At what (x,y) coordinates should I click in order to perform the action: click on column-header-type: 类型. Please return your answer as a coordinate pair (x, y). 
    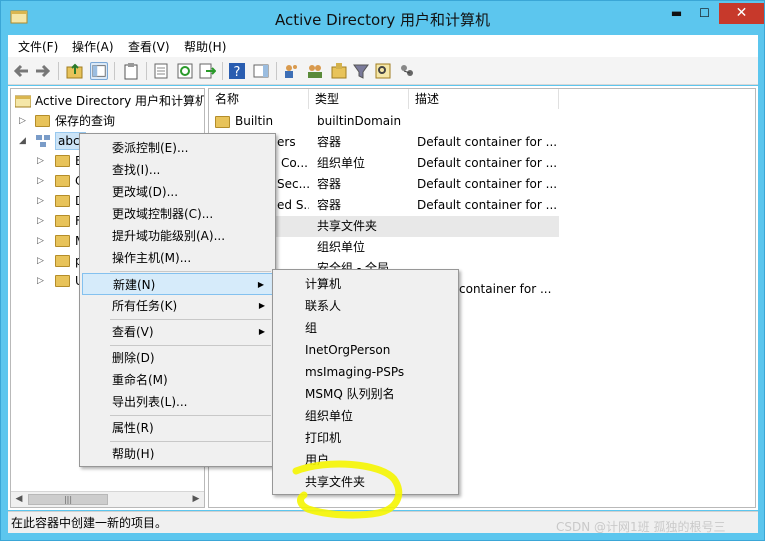
    Looking at the image, I should click on (359, 99).